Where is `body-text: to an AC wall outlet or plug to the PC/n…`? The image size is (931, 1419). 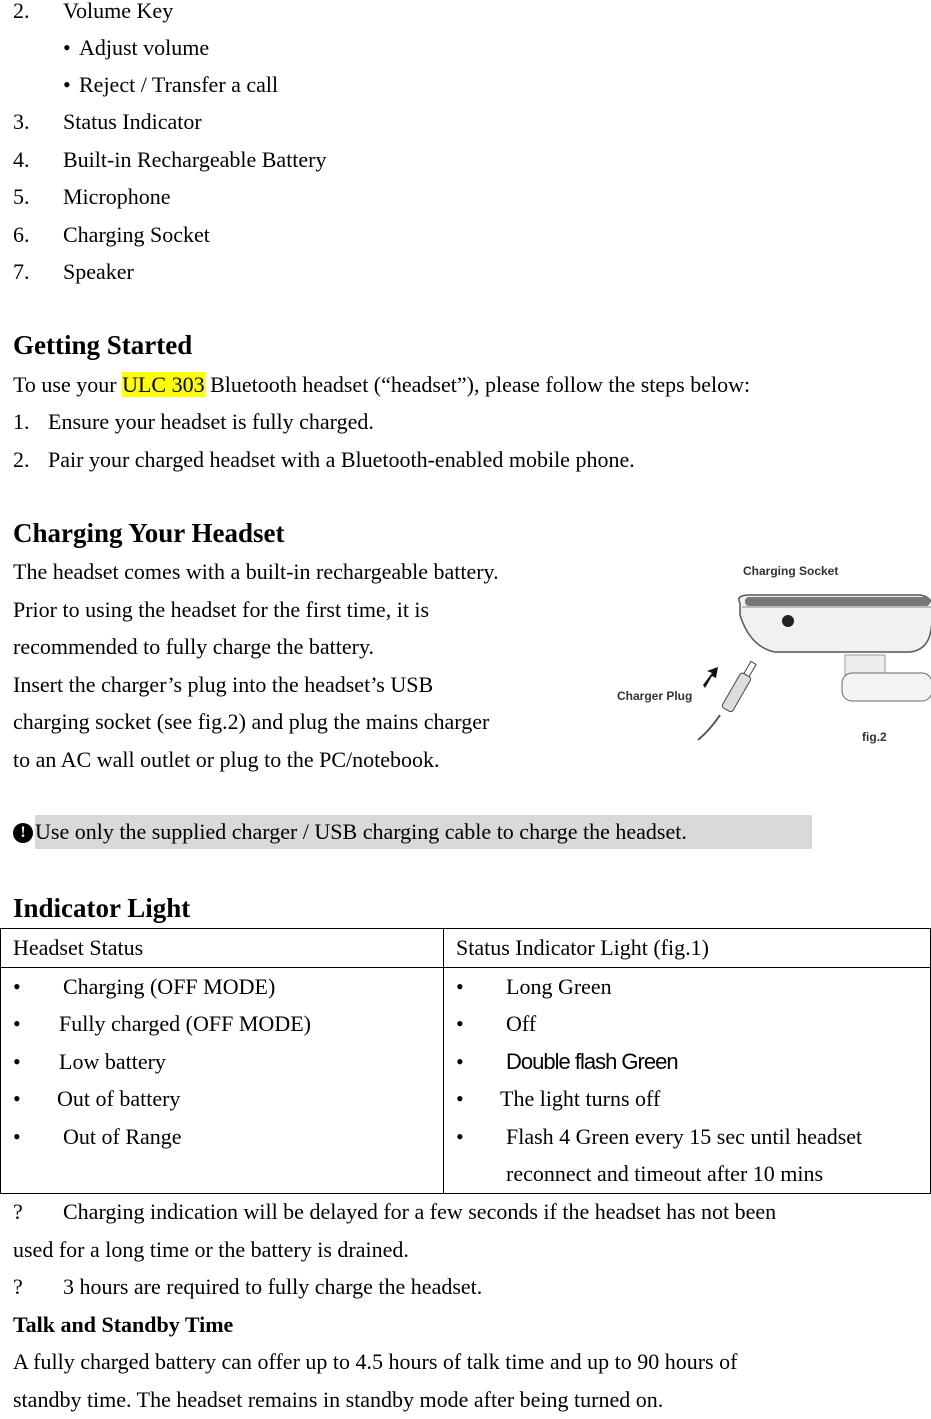
body-text: to an AC wall outlet or plug to the PC/n… is located at coordinates (226, 759).